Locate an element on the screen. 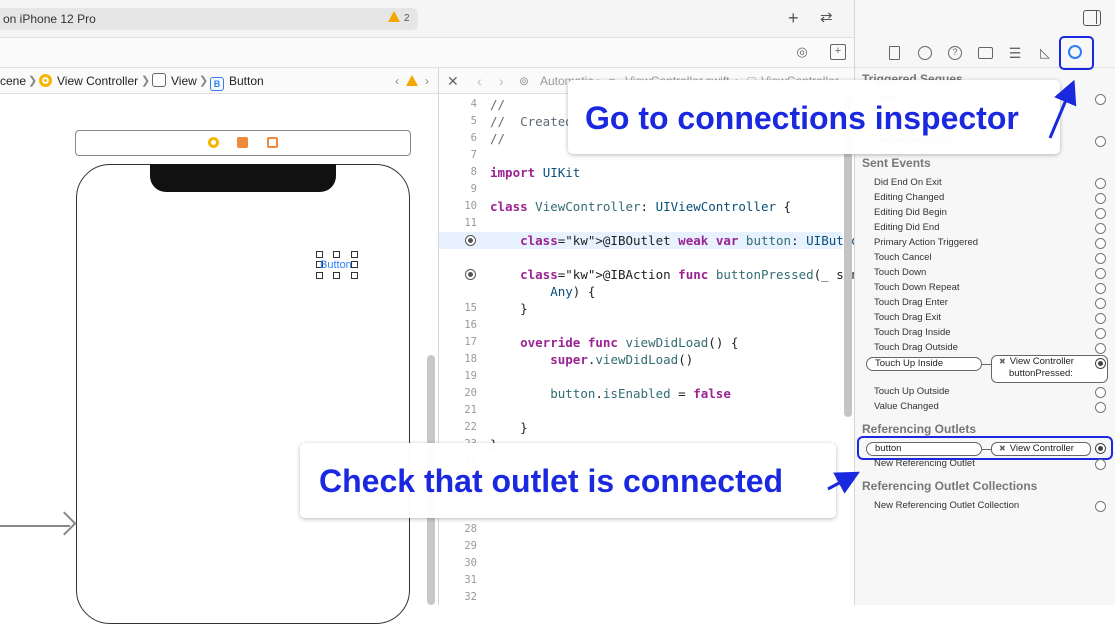 This screenshot has width=1115, height=624. annotation-arrows is located at coordinates (952, 286).